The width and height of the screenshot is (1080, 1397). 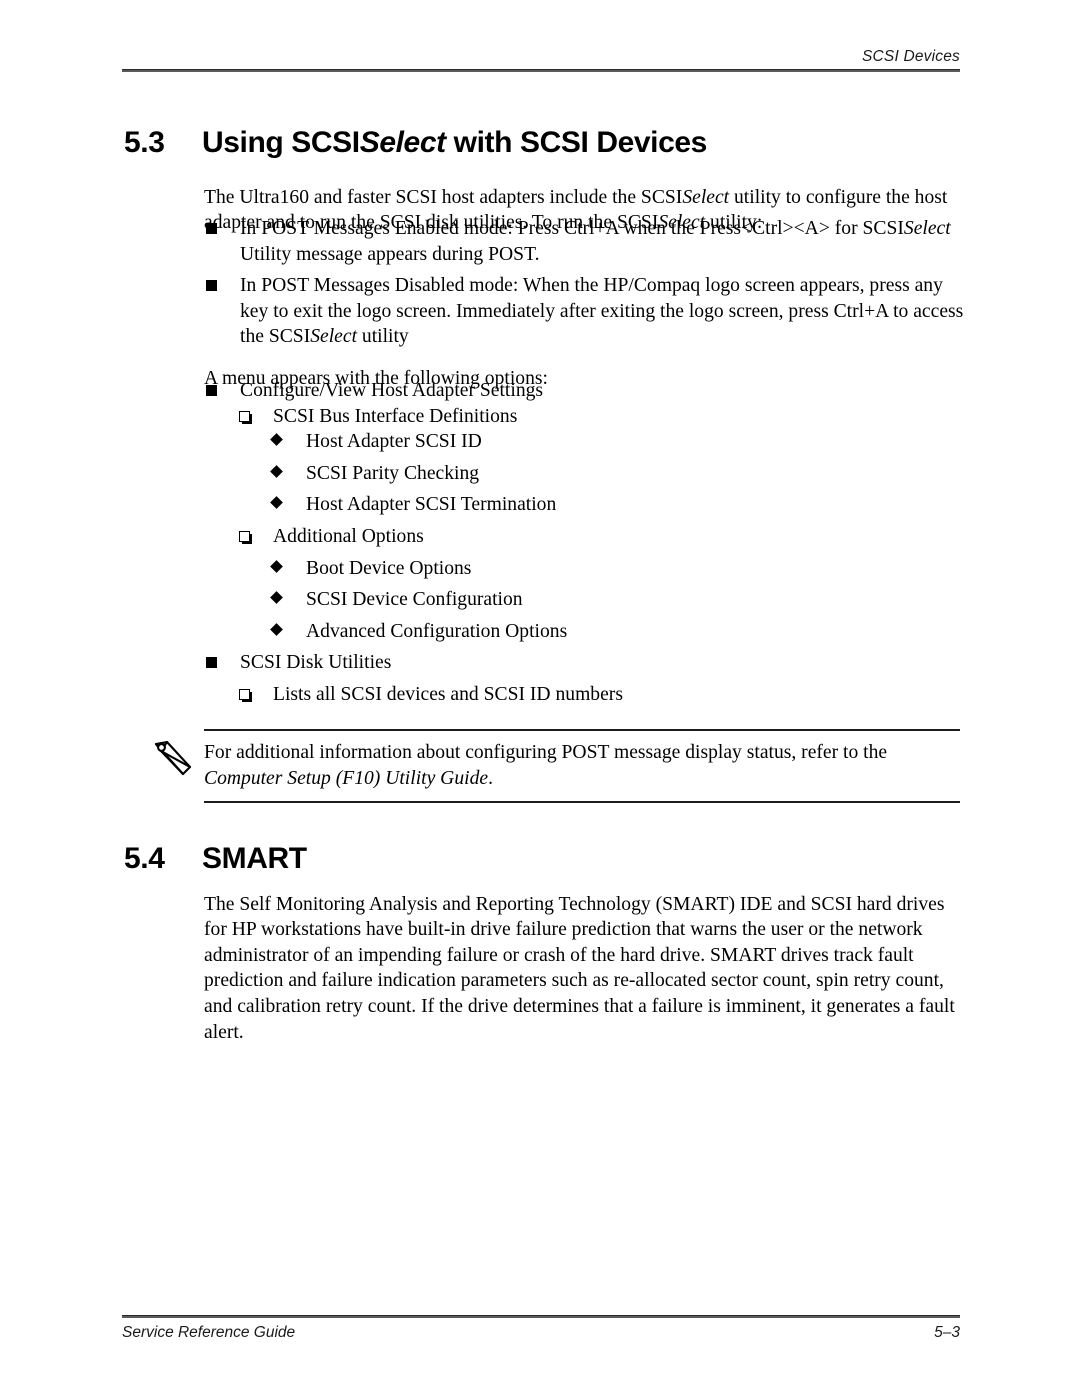 What do you see at coordinates (395, 416) in the screenshot?
I see `list-item-label: SCSI Bus Interface Definitions` at bounding box center [395, 416].